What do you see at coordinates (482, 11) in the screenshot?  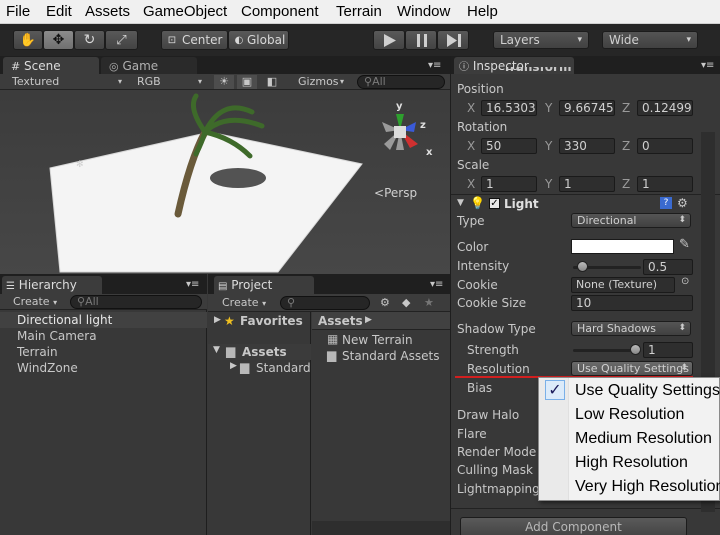 I see `menu-help: Help` at bounding box center [482, 11].